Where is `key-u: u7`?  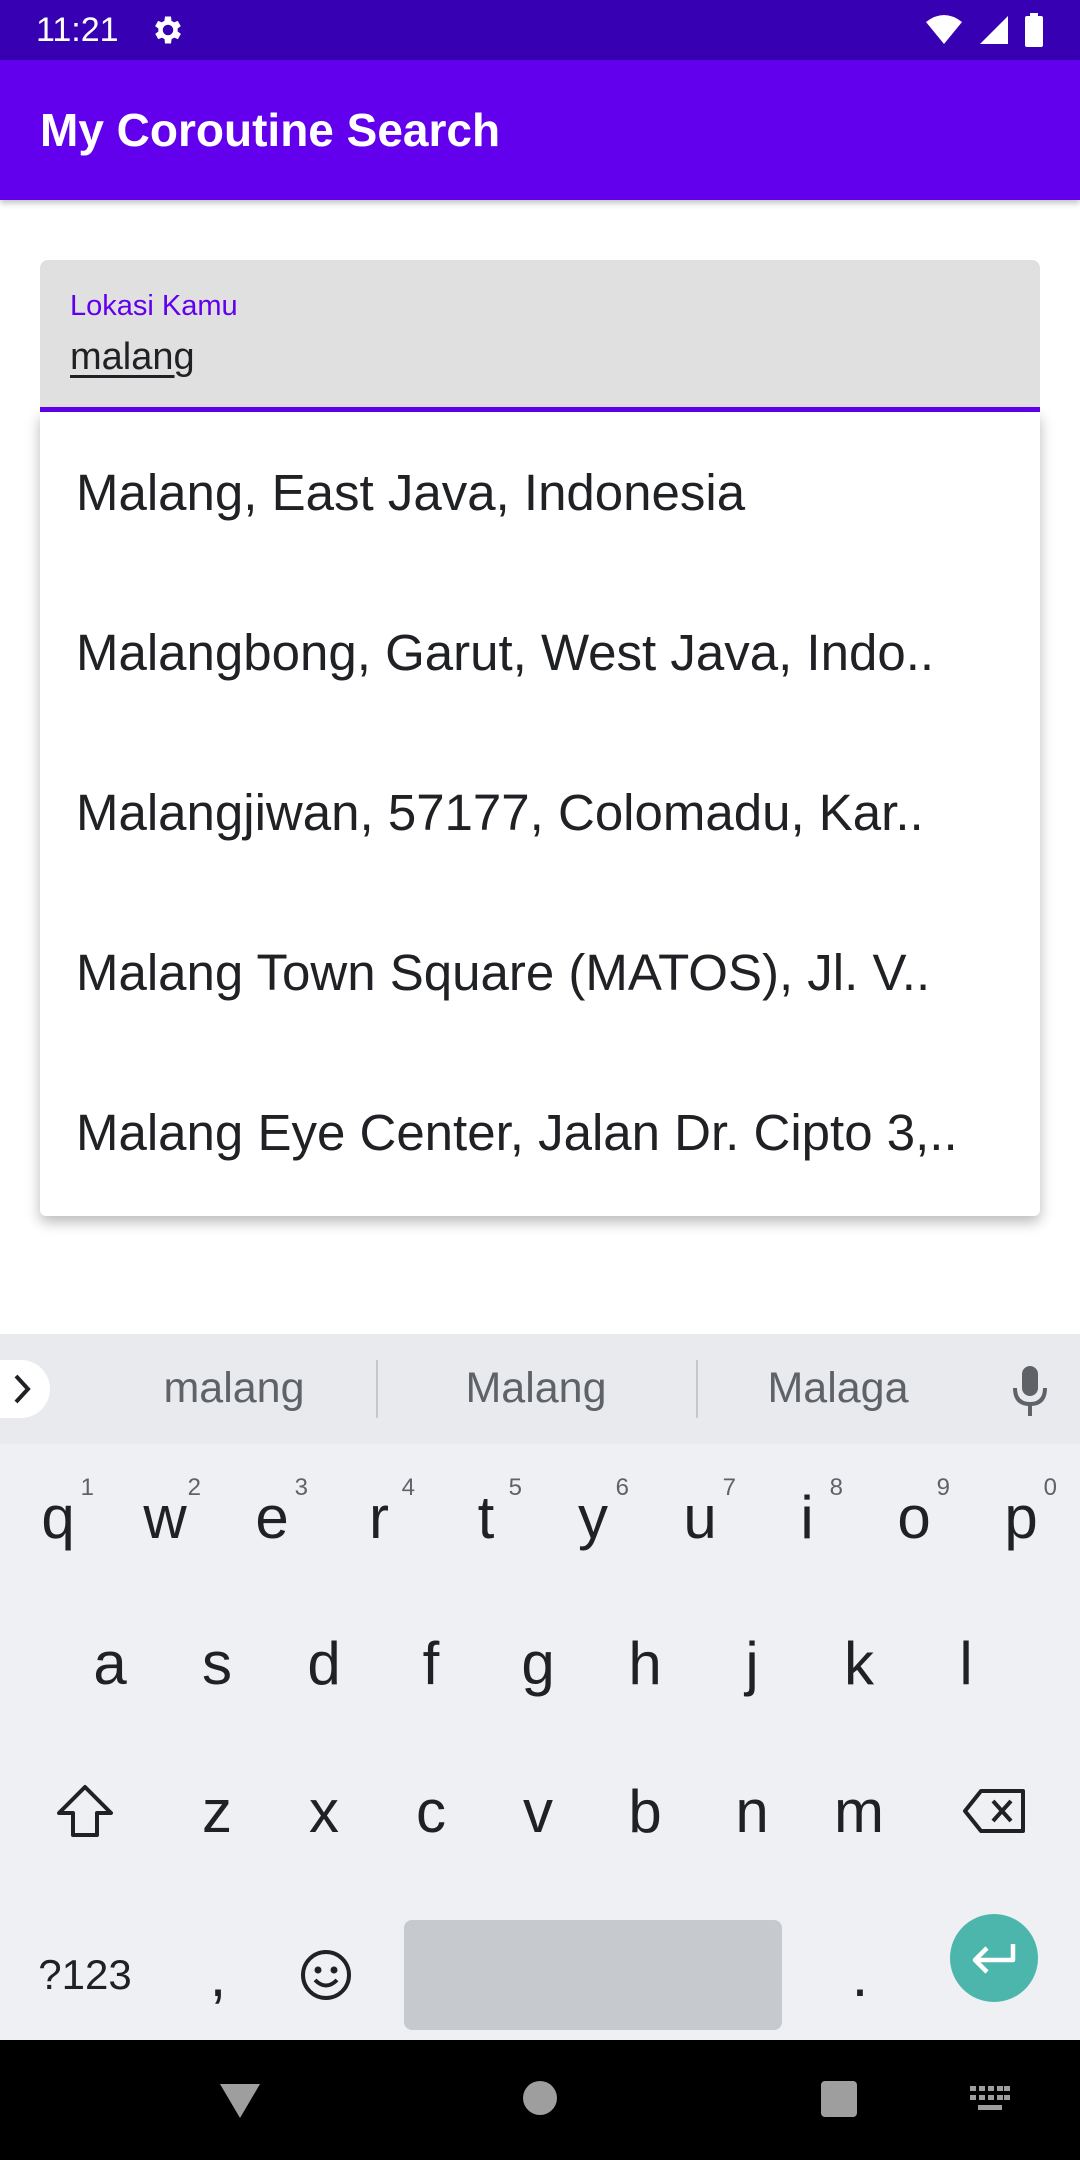
key-u: u7 is located at coordinates (700, 1517).